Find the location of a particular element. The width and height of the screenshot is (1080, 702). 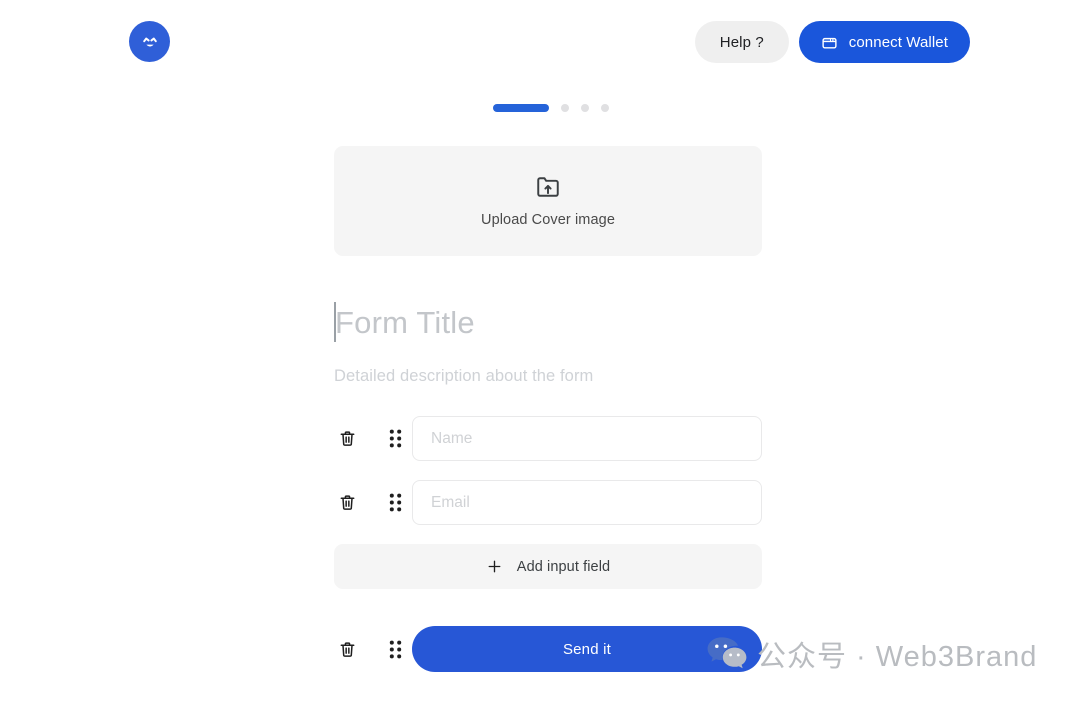

smiley-arrows-logo-icon is located at coordinates (150, 42).